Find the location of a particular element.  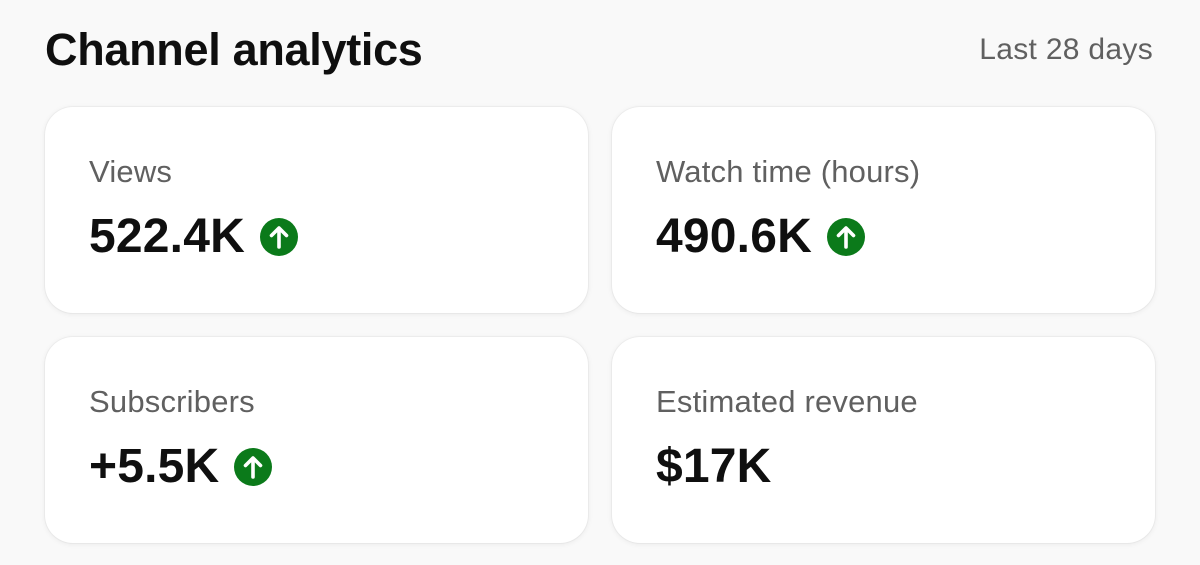

revenue-label: Estimated revenue is located at coordinates (787, 401).